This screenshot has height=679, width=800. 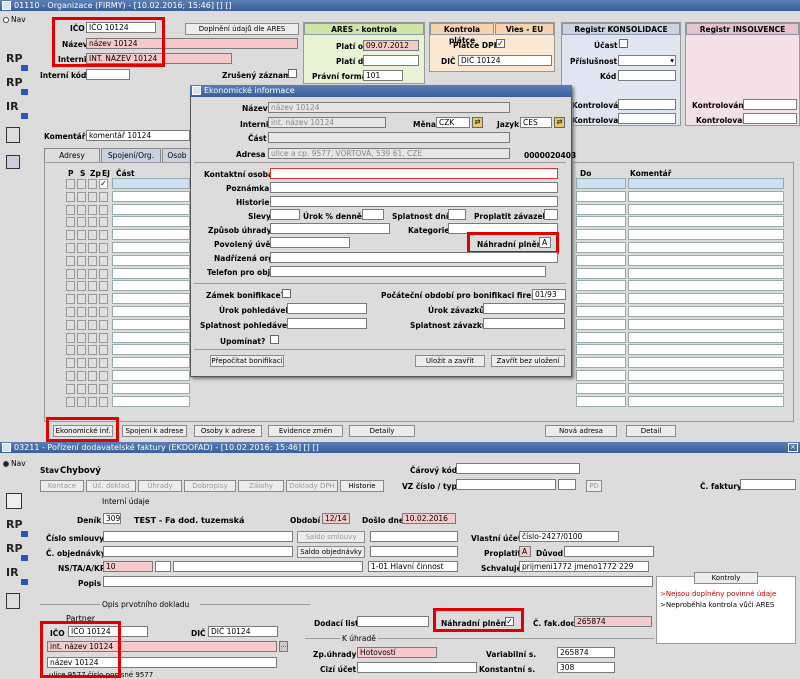 I want to click on evidence-zmen-button: Evidence změn, so click(x=305, y=431).